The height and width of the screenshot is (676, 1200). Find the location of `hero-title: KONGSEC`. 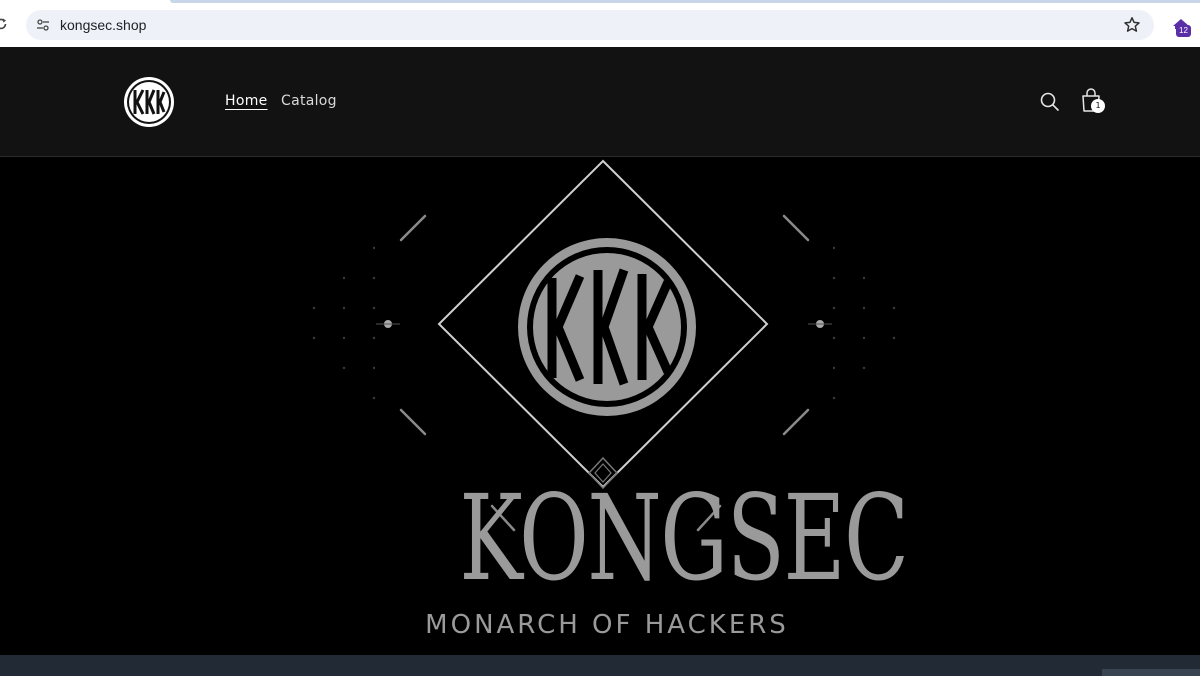

hero-title: KONGSEC is located at coordinates (684, 538).